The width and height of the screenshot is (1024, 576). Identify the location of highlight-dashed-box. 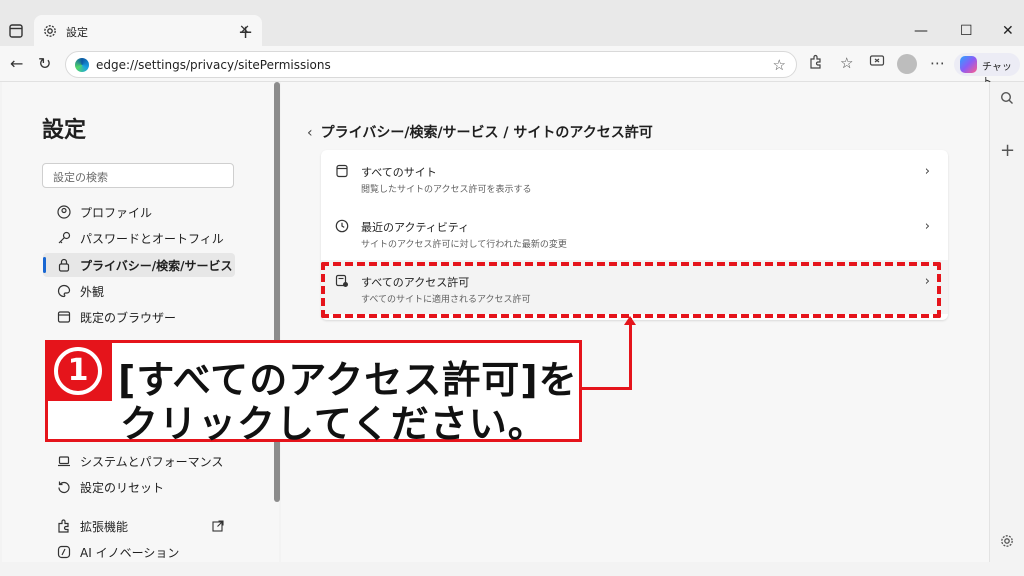
(631, 290).